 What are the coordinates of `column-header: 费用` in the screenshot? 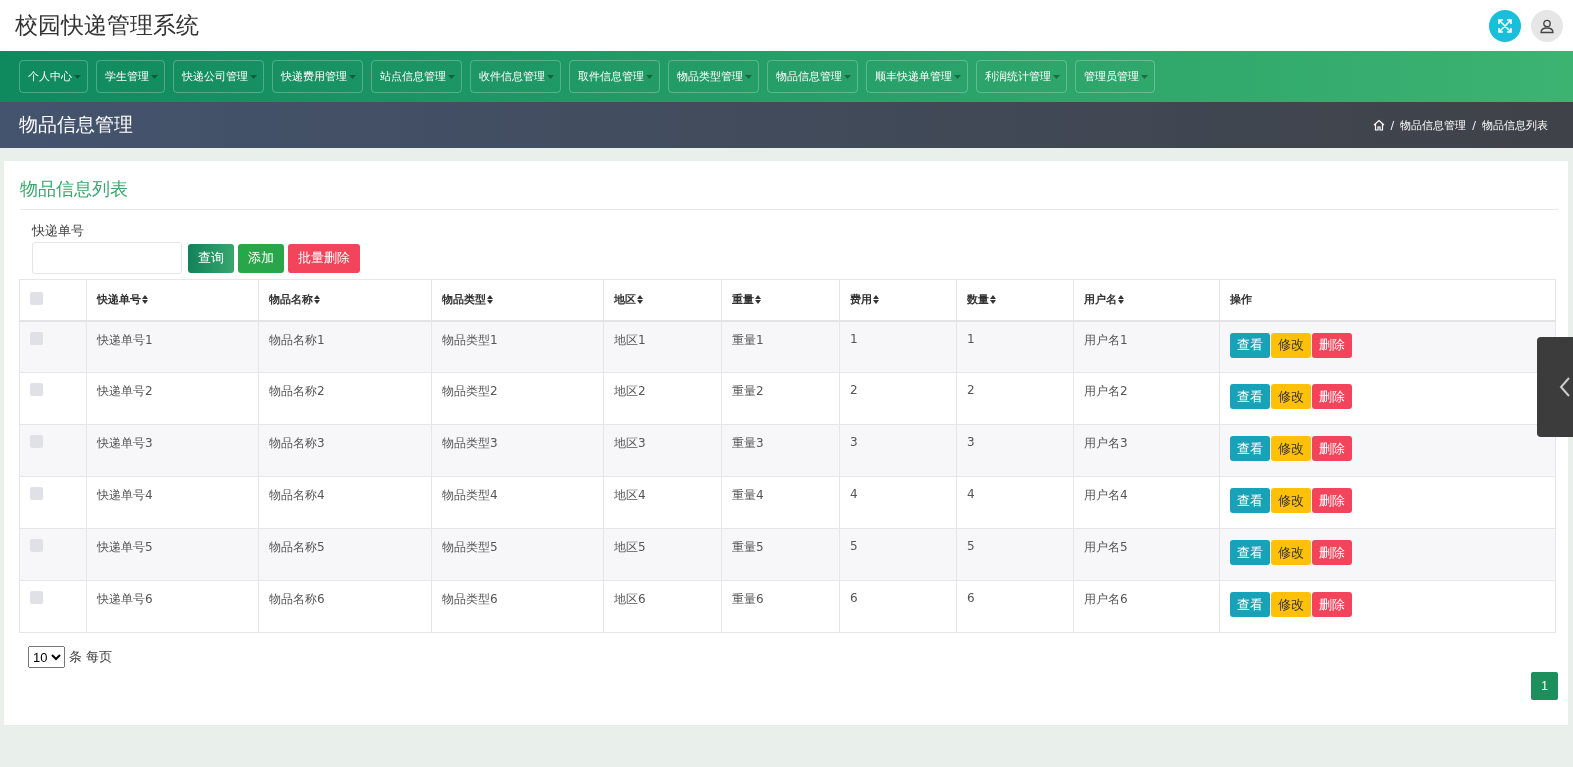 It's located at (861, 300).